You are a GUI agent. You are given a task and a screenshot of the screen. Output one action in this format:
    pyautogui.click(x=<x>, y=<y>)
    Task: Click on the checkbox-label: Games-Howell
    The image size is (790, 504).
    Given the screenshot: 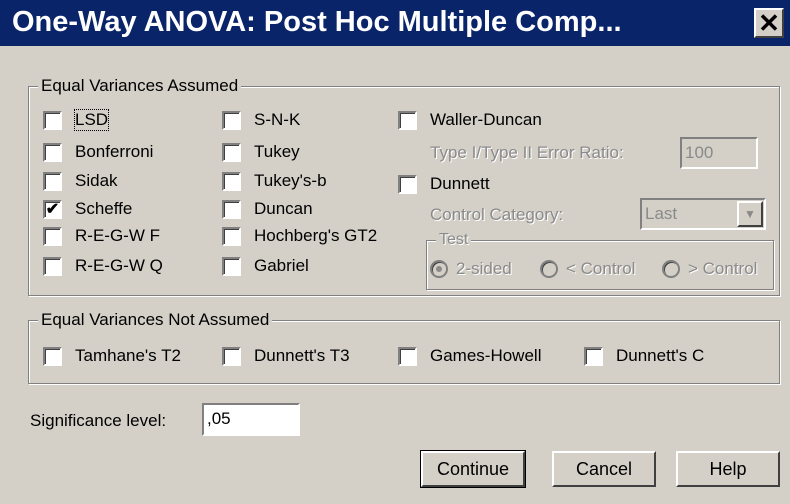 What is the action you would take?
    pyautogui.click(x=486, y=355)
    